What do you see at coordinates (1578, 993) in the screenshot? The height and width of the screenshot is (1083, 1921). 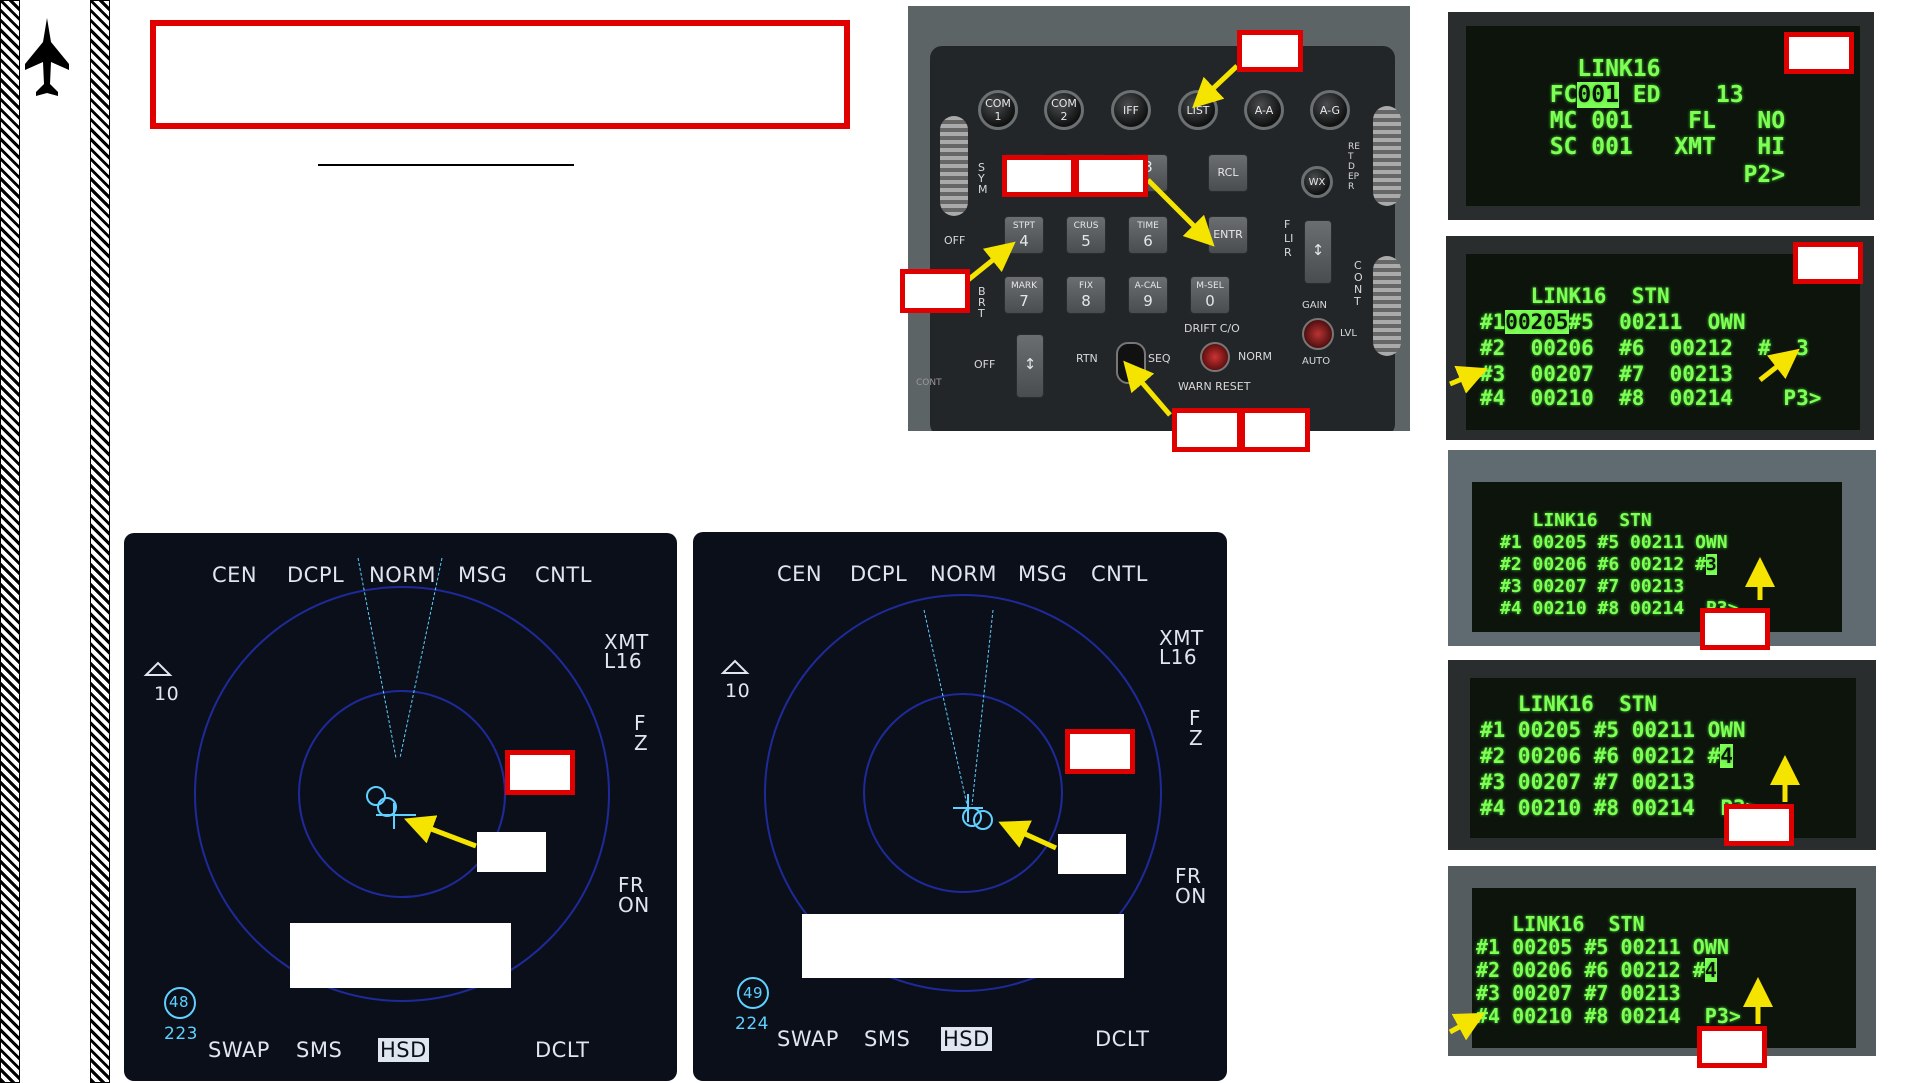 I see `ded-5-line-4: #3 00207 #7 00213` at bounding box center [1578, 993].